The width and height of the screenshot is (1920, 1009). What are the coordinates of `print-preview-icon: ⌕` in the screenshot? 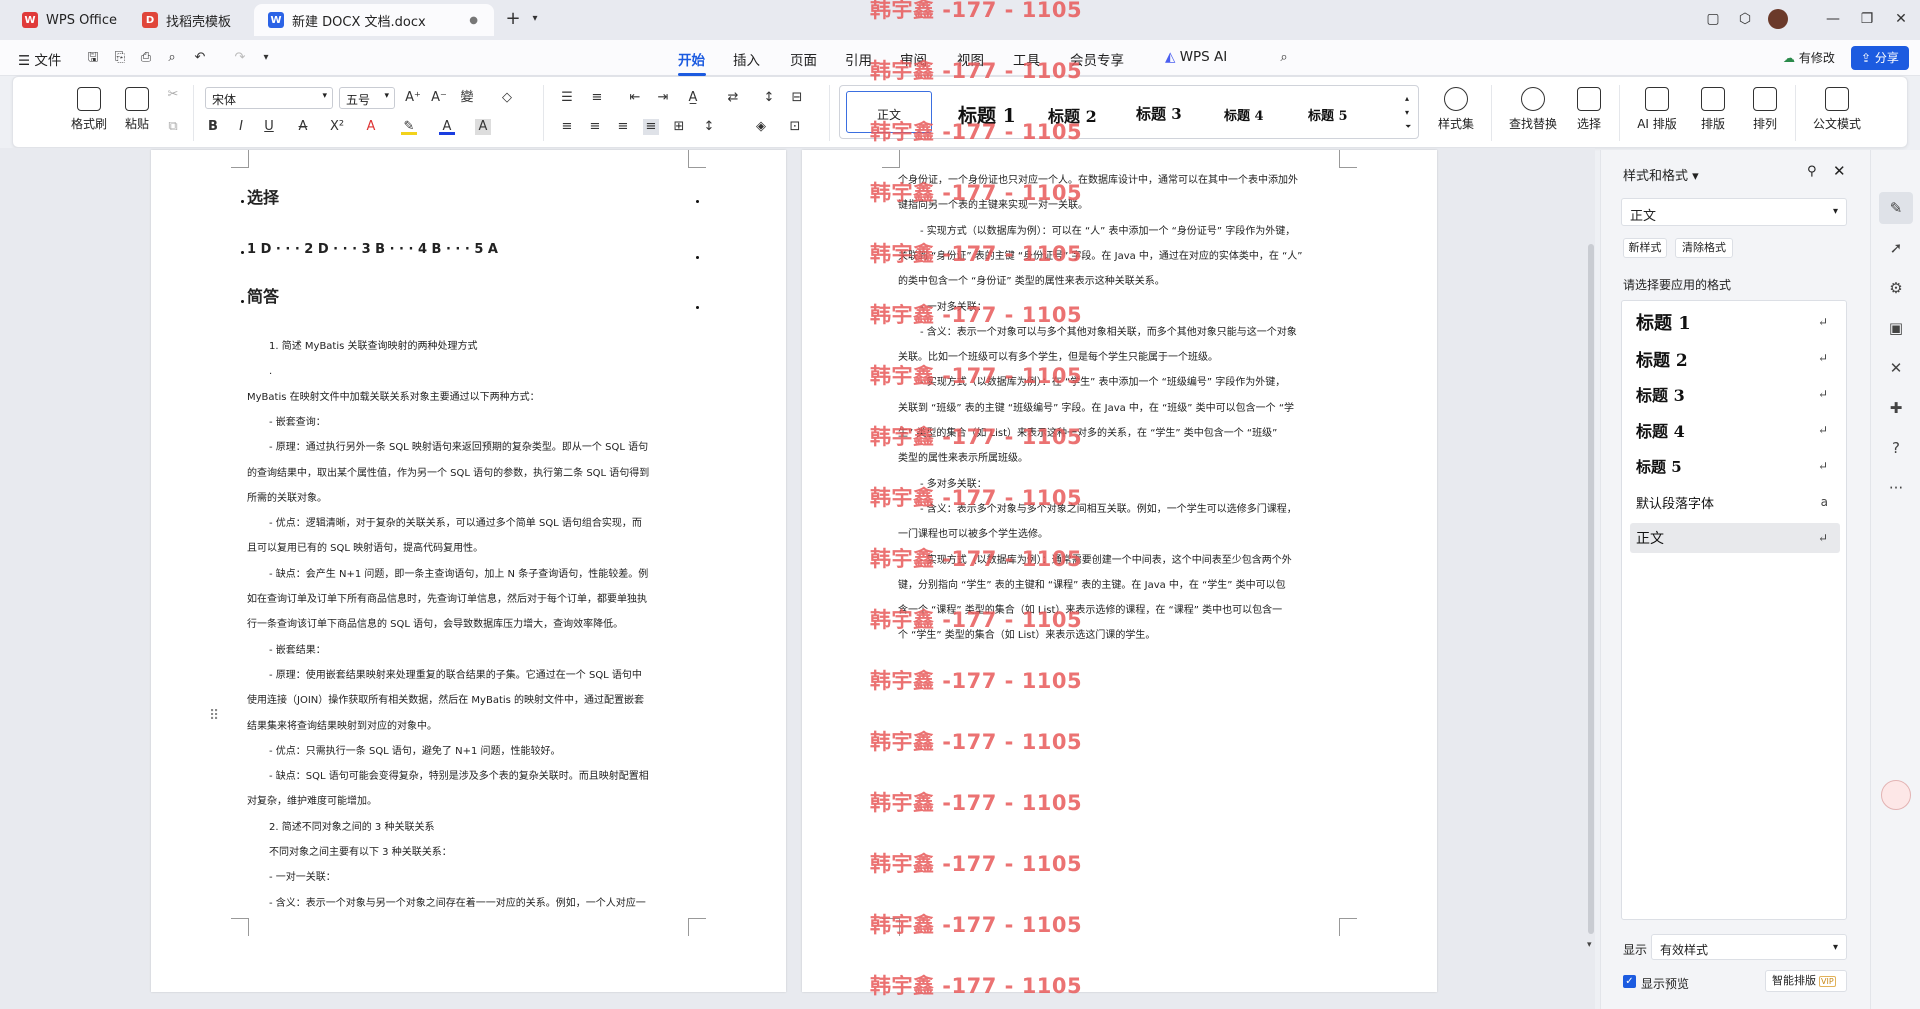 It's located at (172, 58).